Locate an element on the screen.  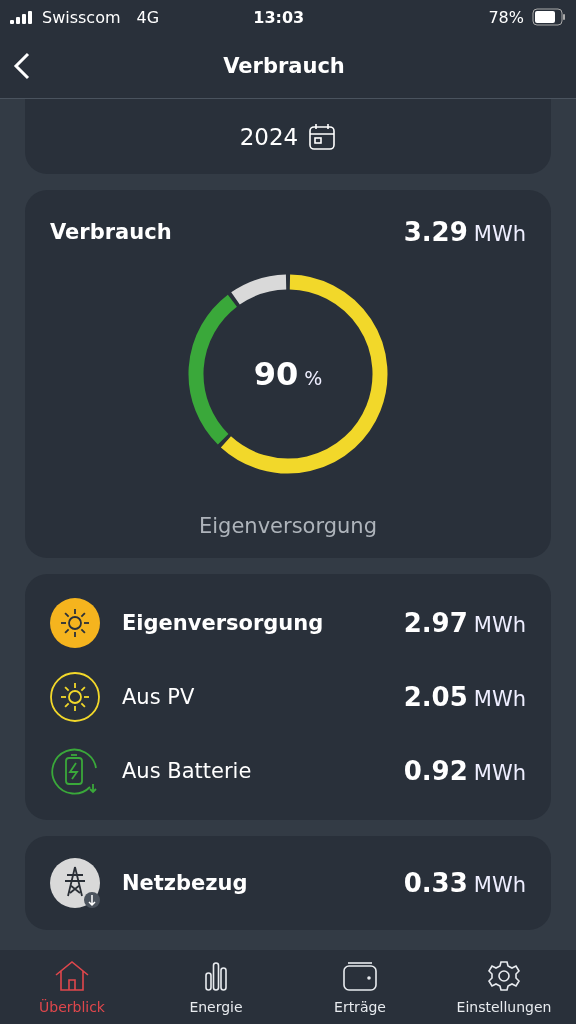
tab: Erträge is located at coordinates (360, 987).